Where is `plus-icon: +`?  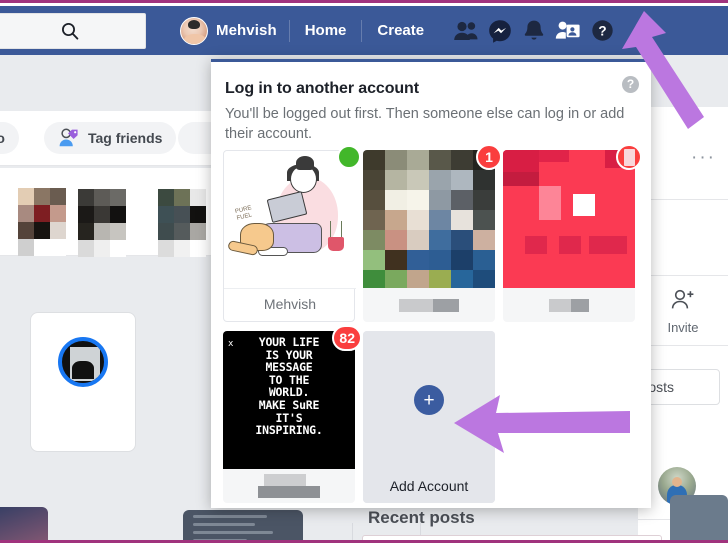
plus-icon: + is located at coordinates (429, 400).